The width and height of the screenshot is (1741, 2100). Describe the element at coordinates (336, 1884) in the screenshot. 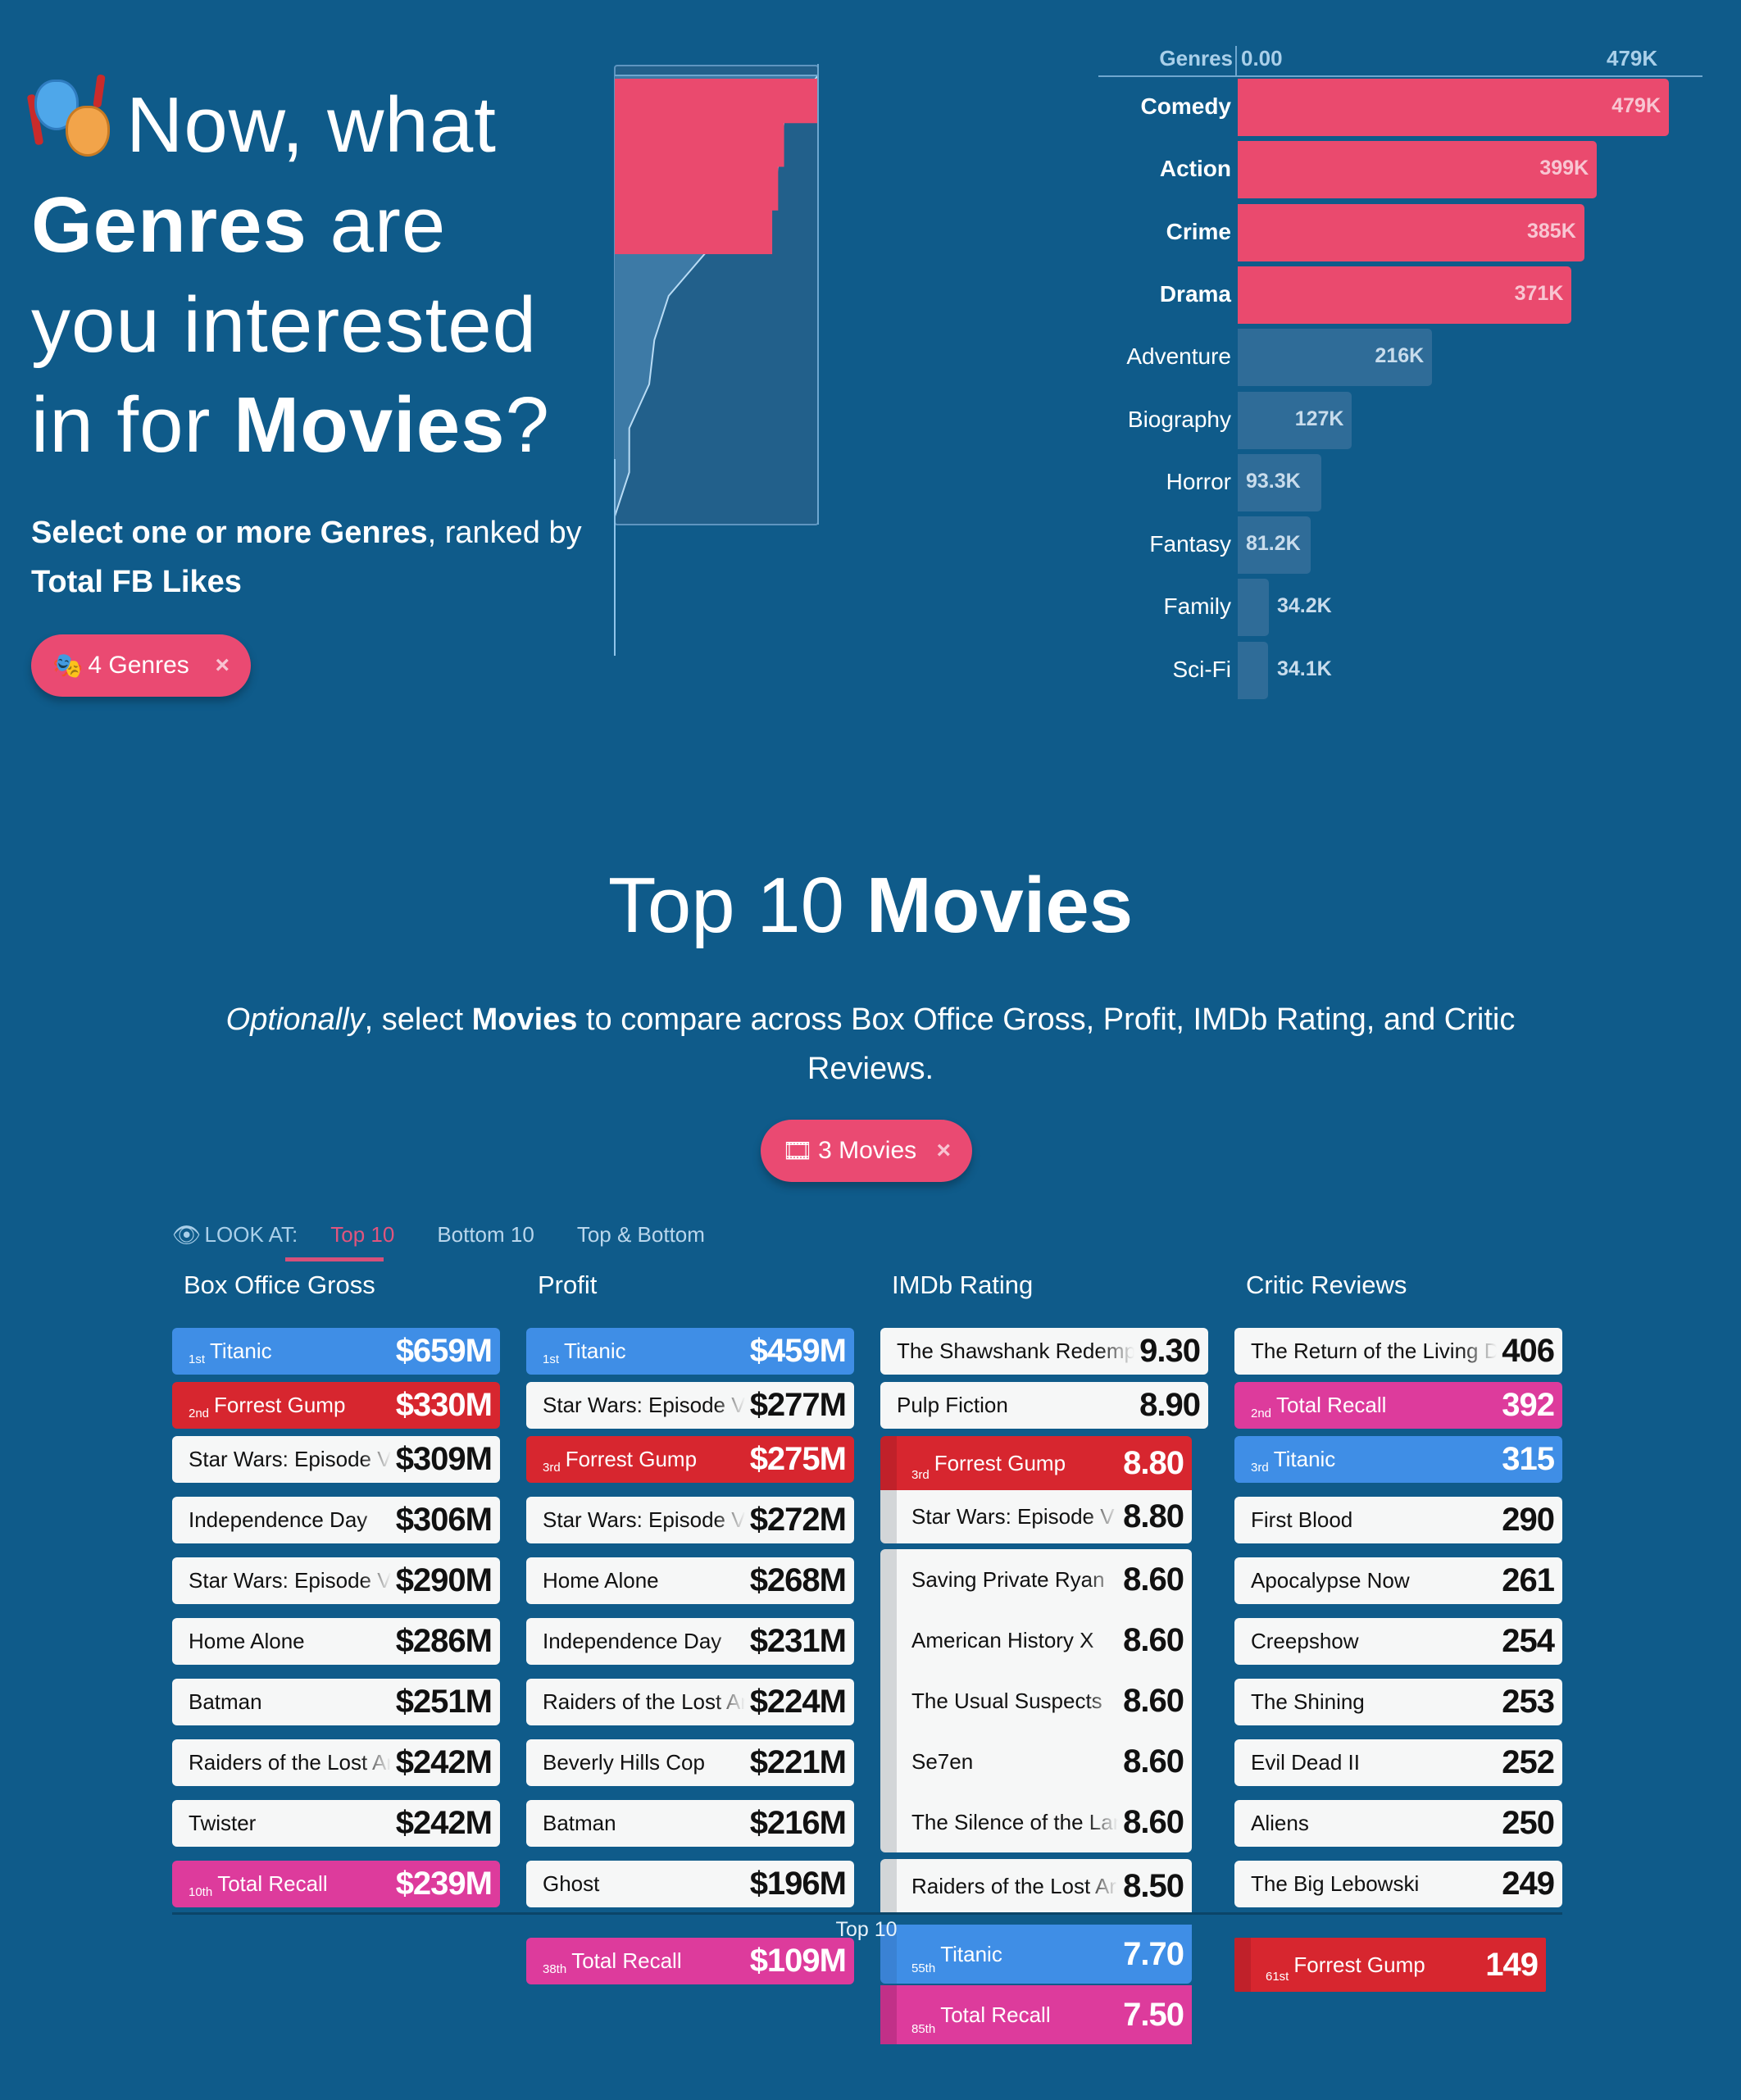

I see `movie-card-total-recall: 10th Total Recall $239M` at that location.